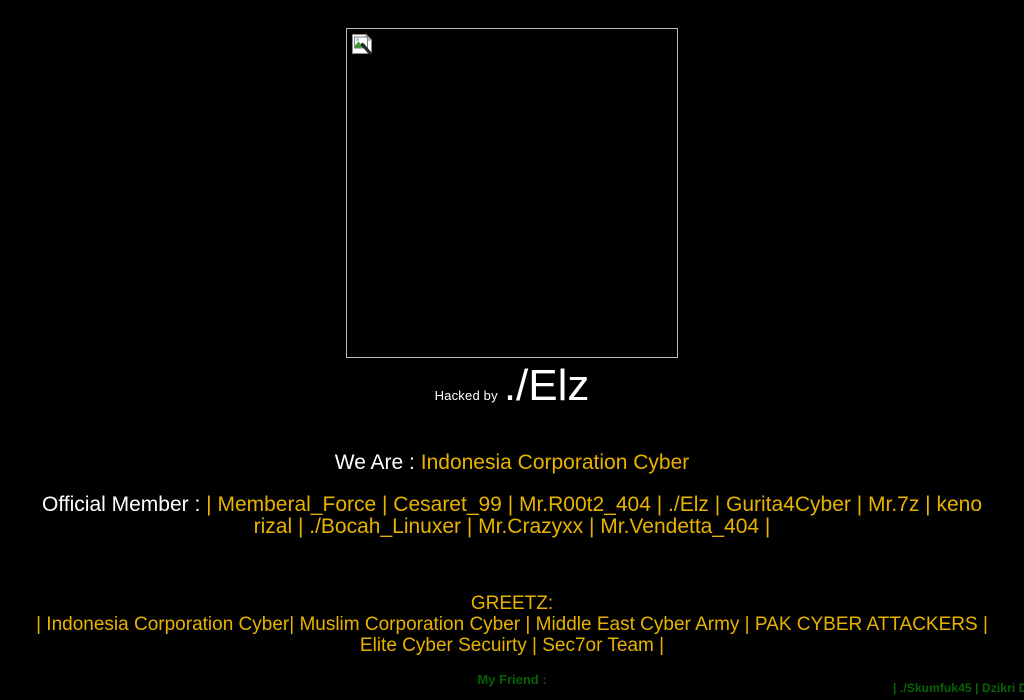  Describe the element at coordinates (512, 603) in the screenshot. I see `greetz-title: GREETZ:` at that location.